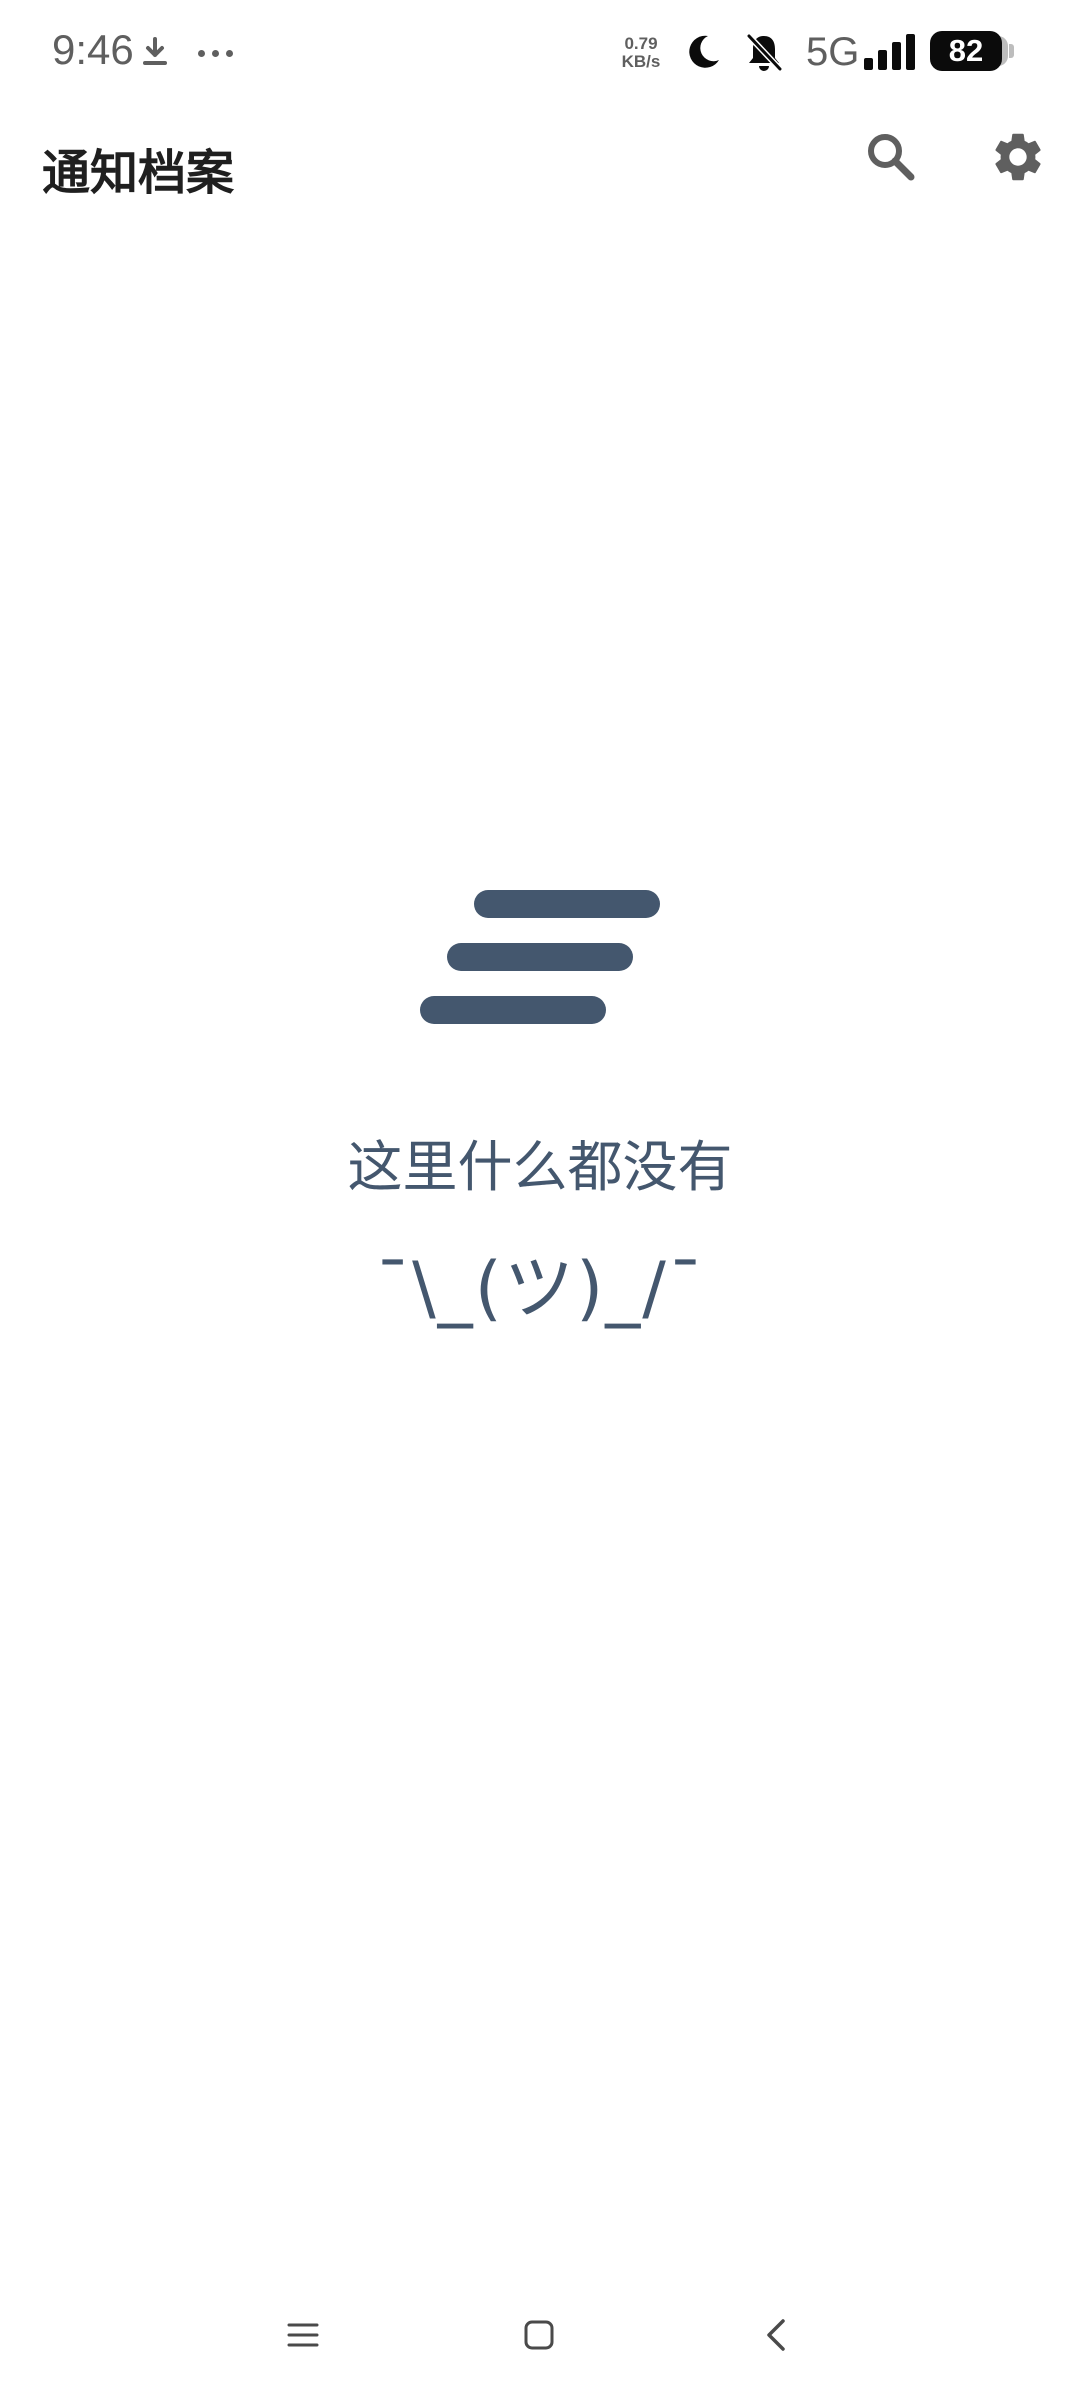 This screenshot has height=2400, width=1080. I want to click on home-button, so click(539, 2335).